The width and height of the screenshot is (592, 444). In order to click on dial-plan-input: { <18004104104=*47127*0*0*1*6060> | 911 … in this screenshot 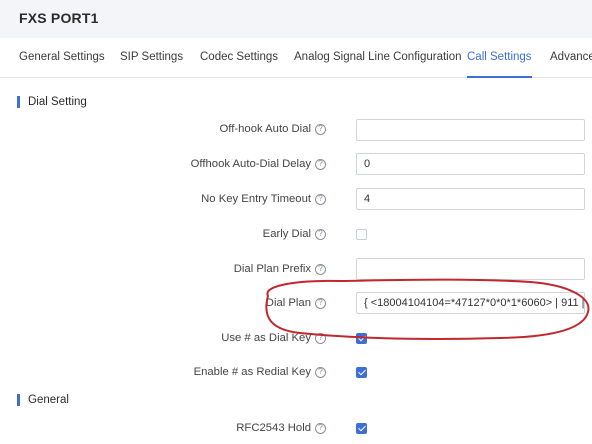, I will do `click(470, 303)`.